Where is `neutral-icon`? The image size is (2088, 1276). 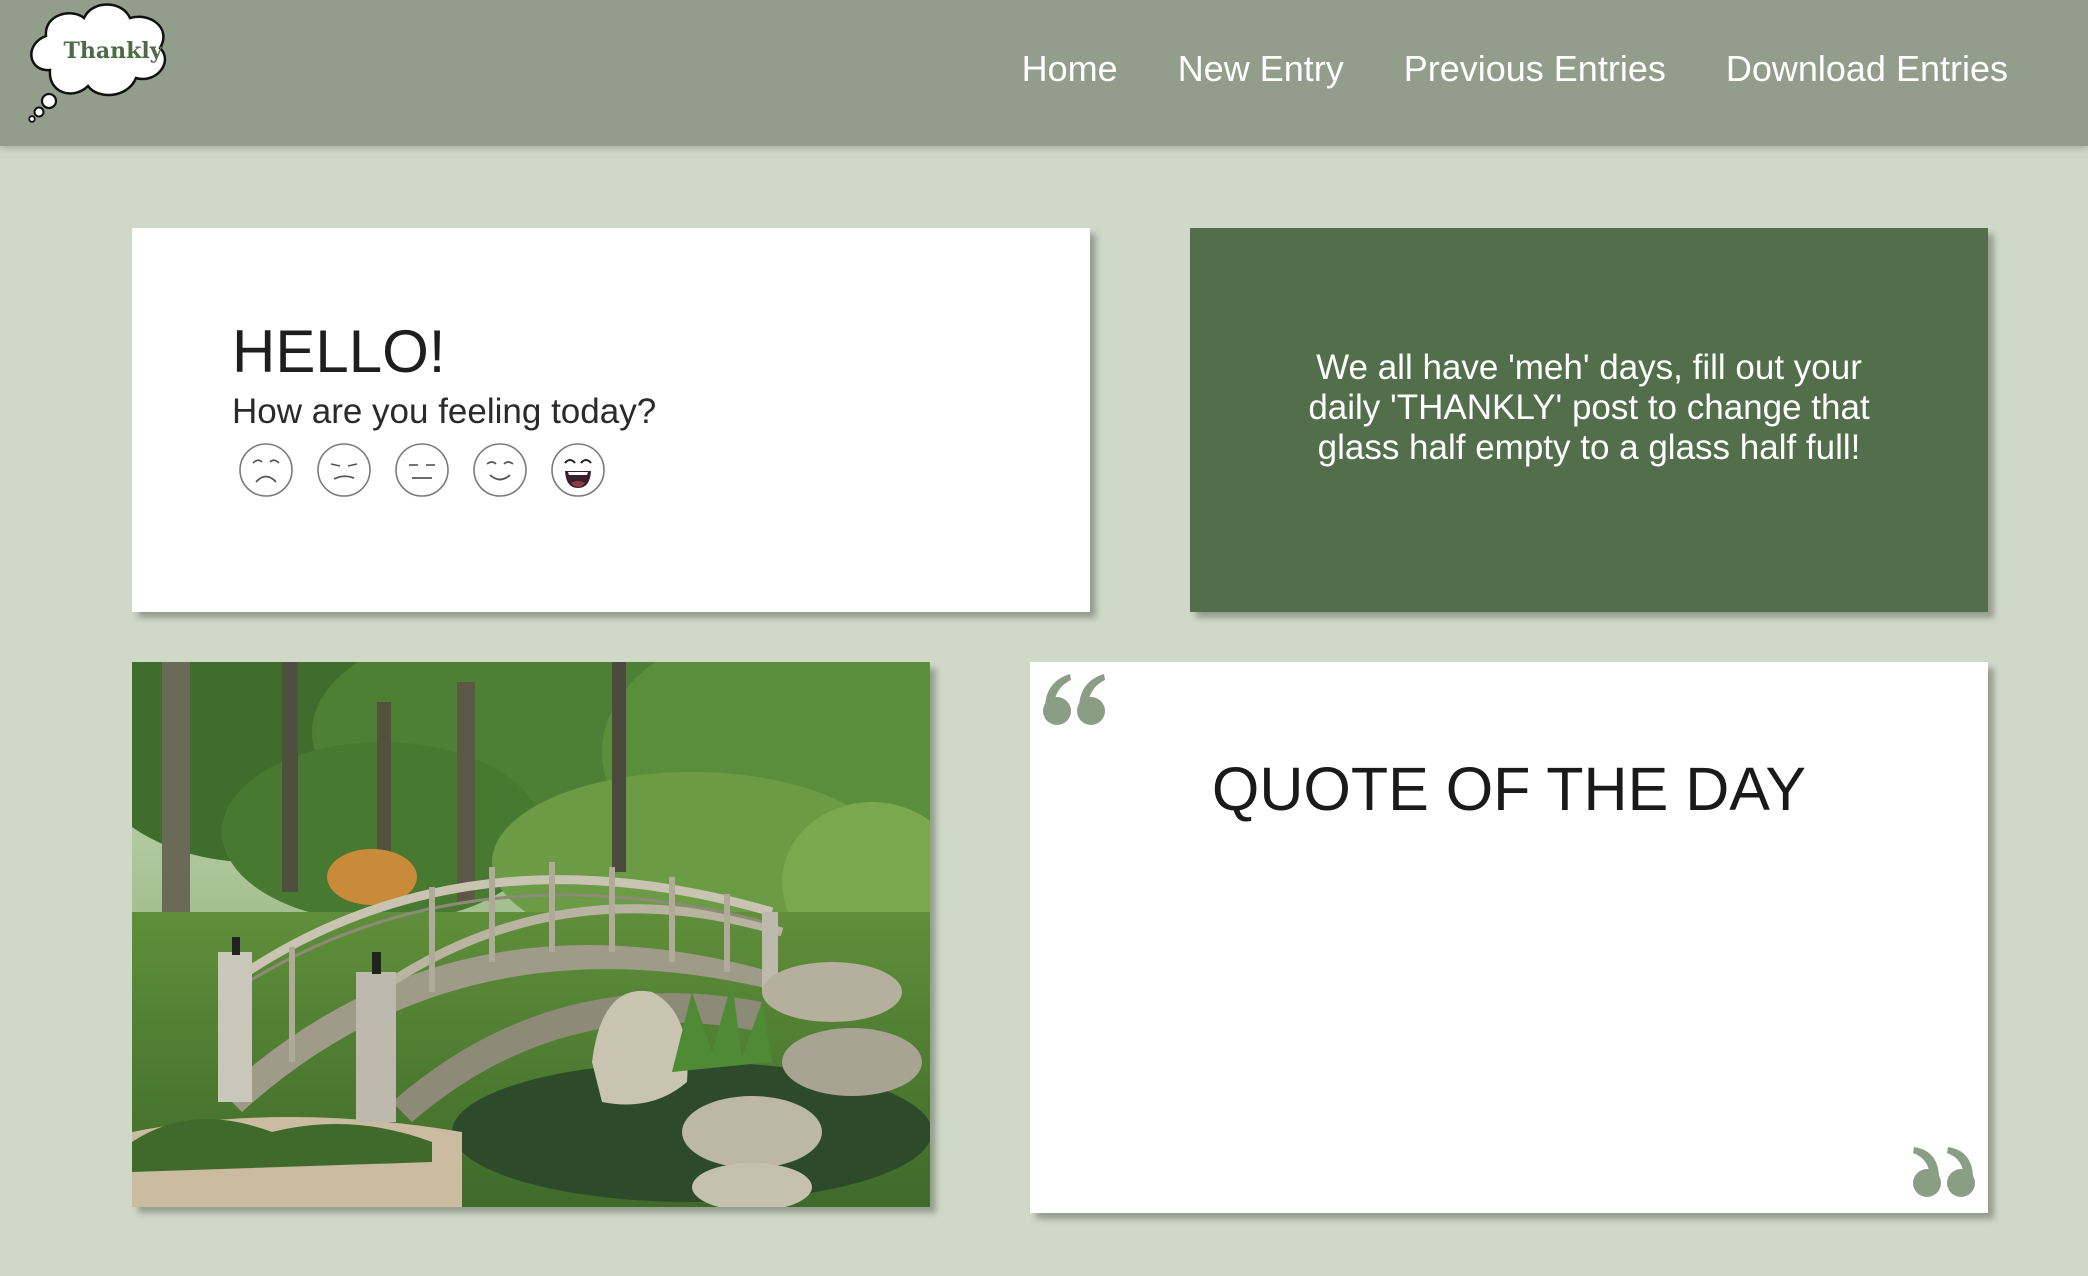 neutral-icon is located at coordinates (422, 470).